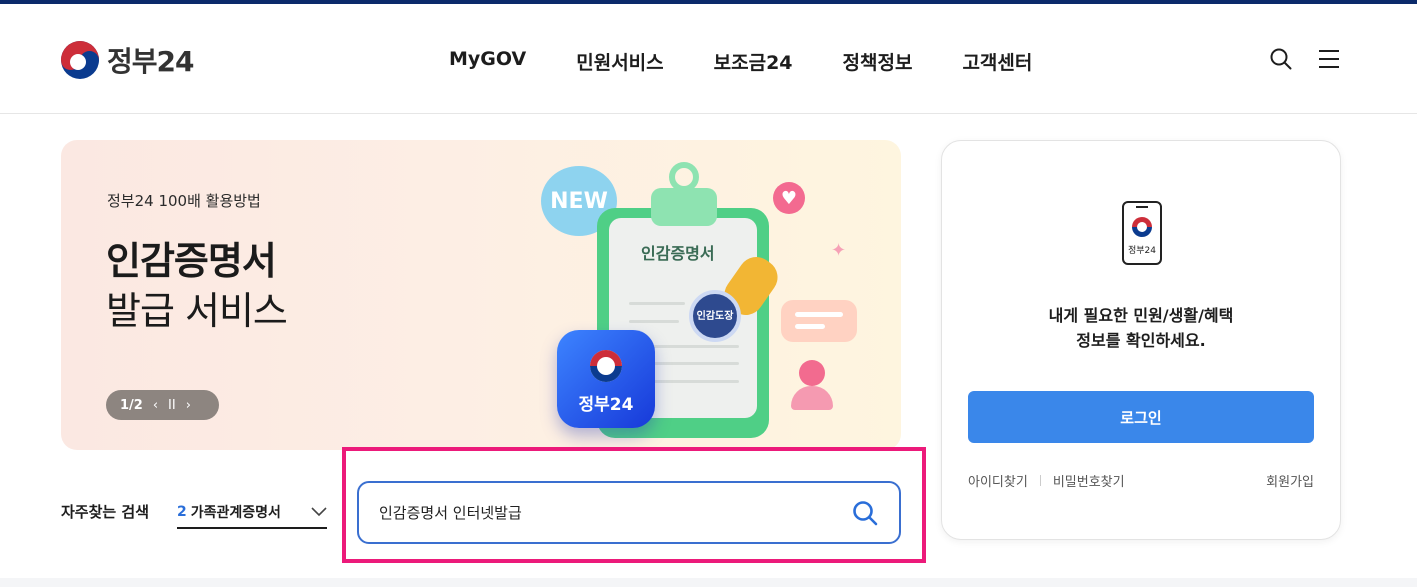  Describe the element at coordinates (812, 398) in the screenshot. I see `person-body` at that location.